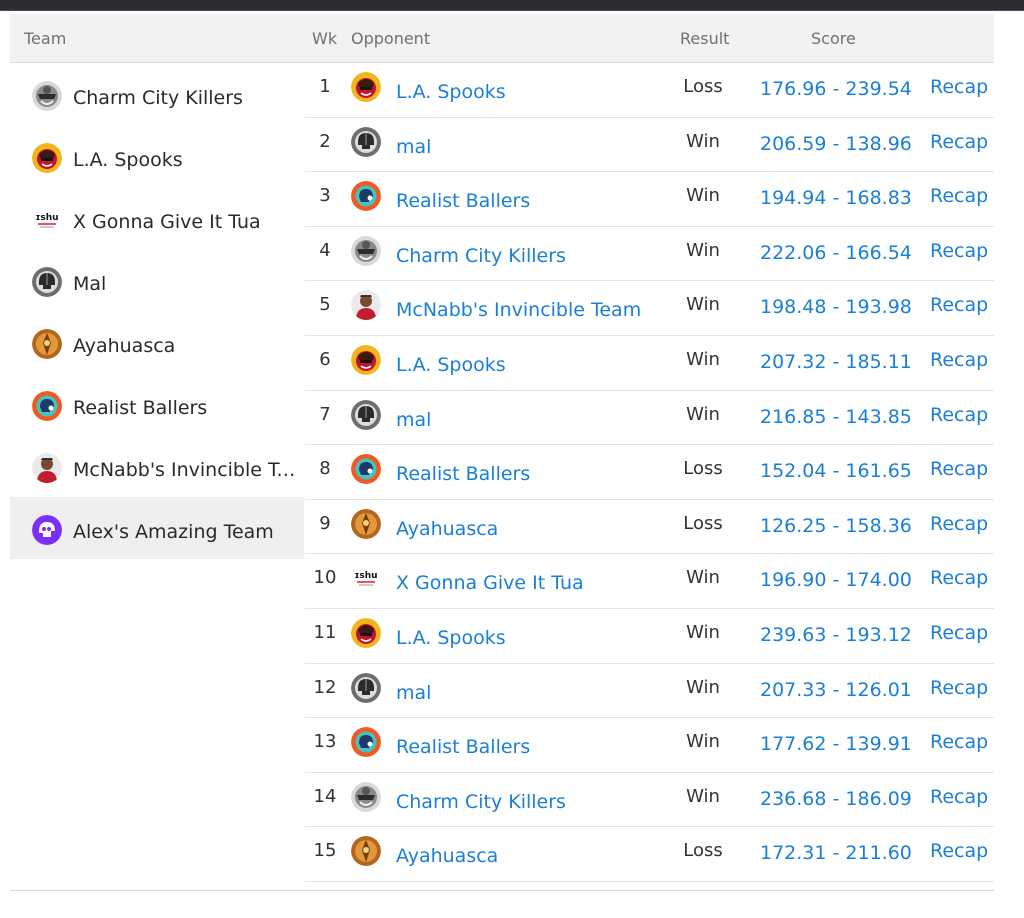  Describe the element at coordinates (128, 160) in the screenshot. I see `team-name: L.A. Spooks` at that location.